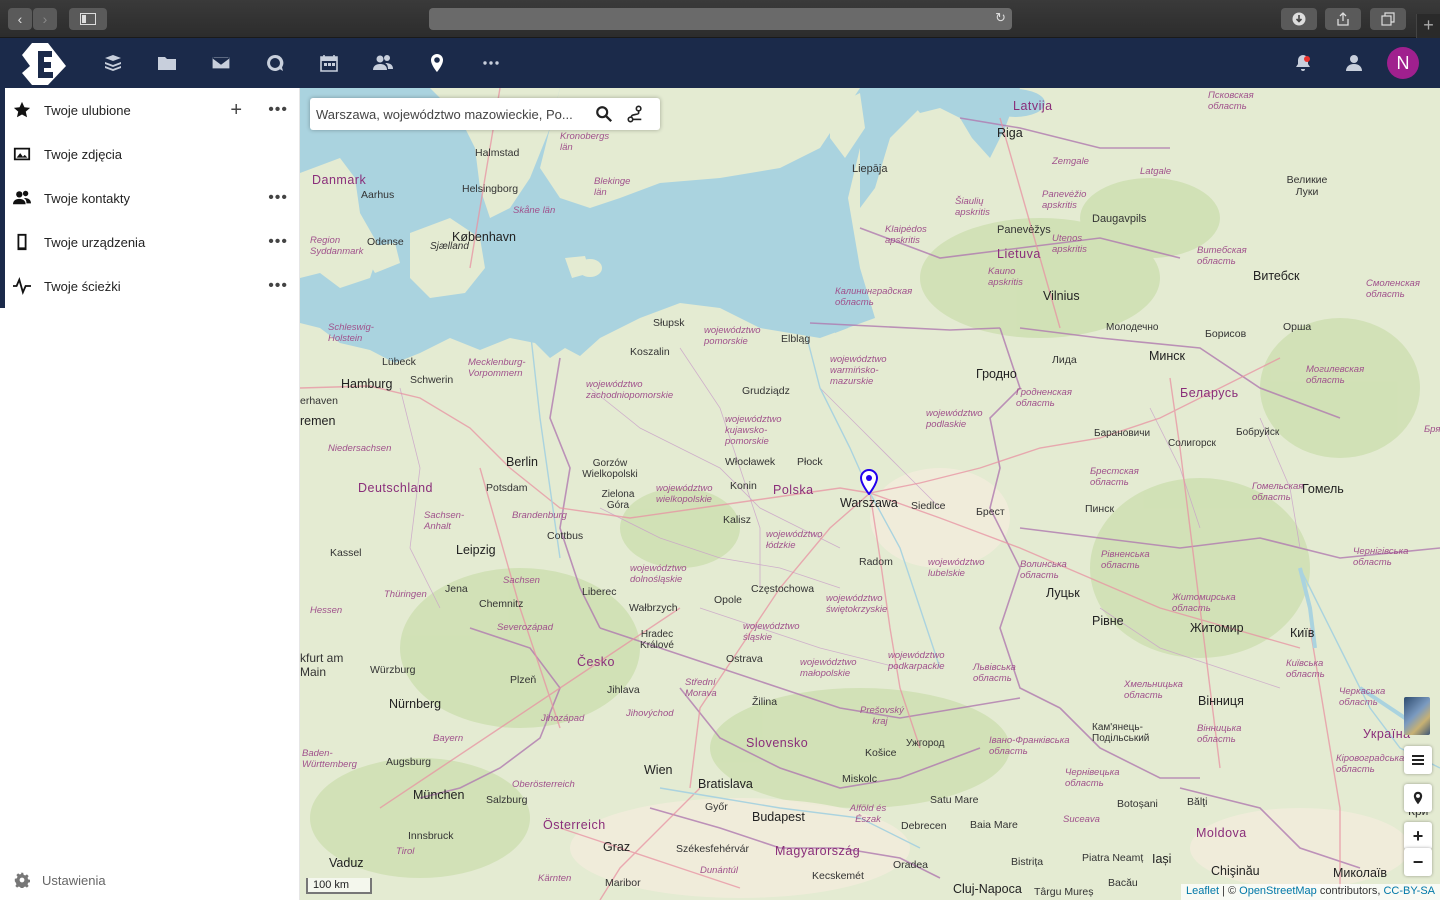 The height and width of the screenshot is (900, 1440). What do you see at coordinates (1418, 862) in the screenshot?
I see `zoom-out-button: −` at bounding box center [1418, 862].